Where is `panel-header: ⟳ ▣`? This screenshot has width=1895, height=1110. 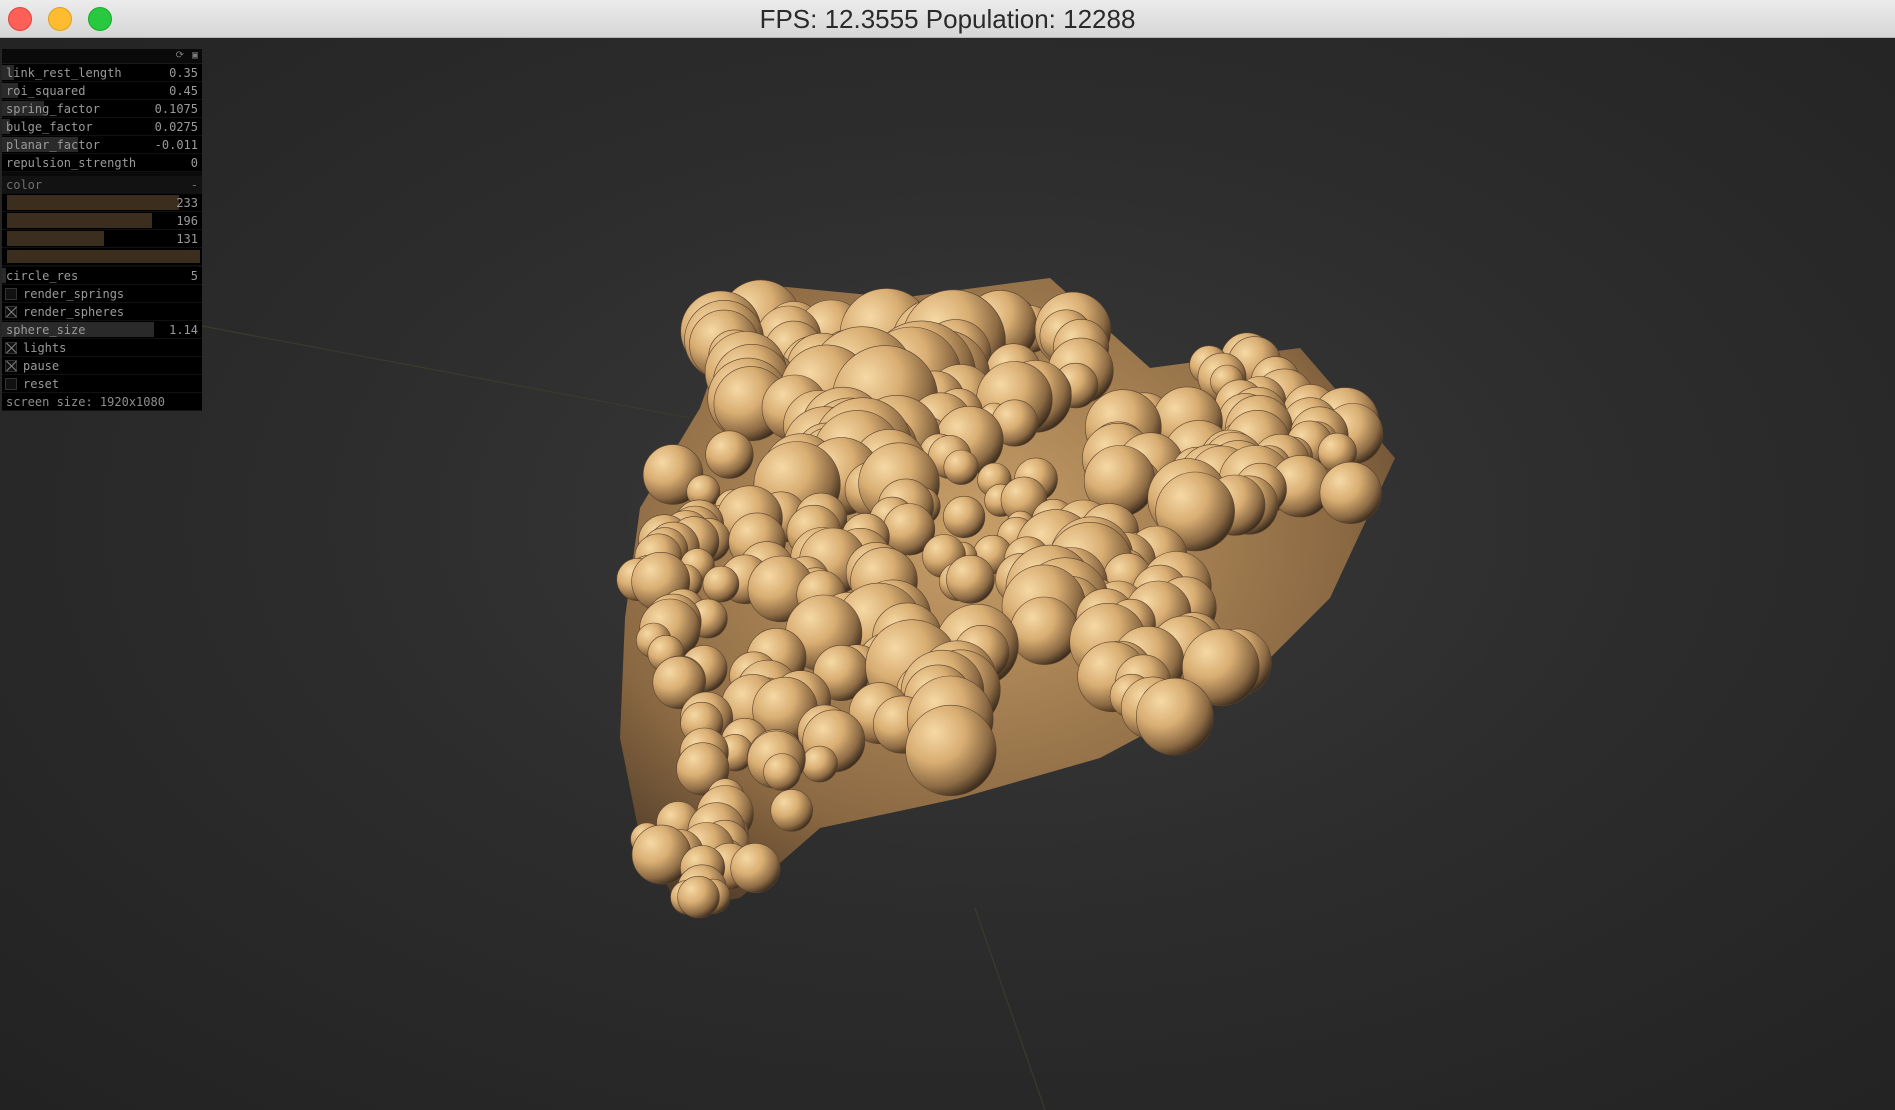
panel-header: ⟳ ▣ is located at coordinates (102, 56).